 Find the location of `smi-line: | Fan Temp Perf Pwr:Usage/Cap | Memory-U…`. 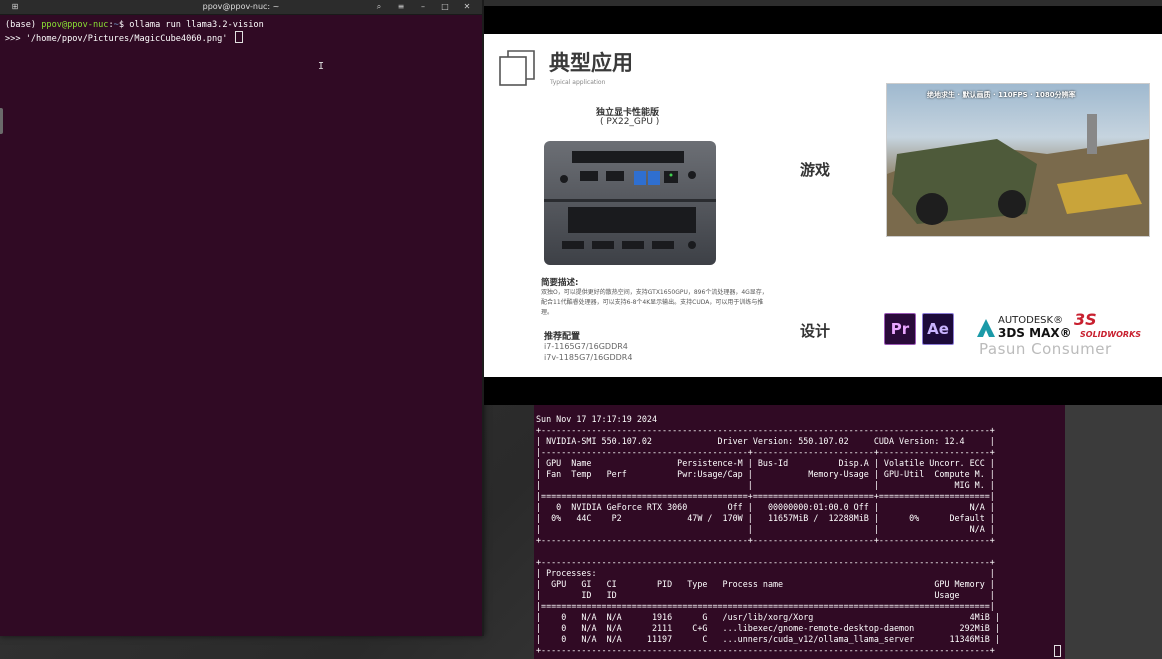

smi-line: | Fan Temp Perf Pwr:Usage/Cap | Memory-U… is located at coordinates (765, 474).